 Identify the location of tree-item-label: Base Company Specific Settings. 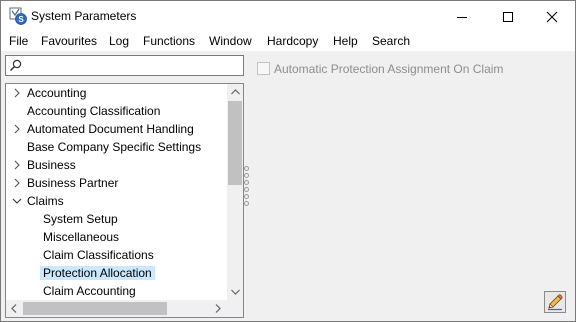
(114, 147).